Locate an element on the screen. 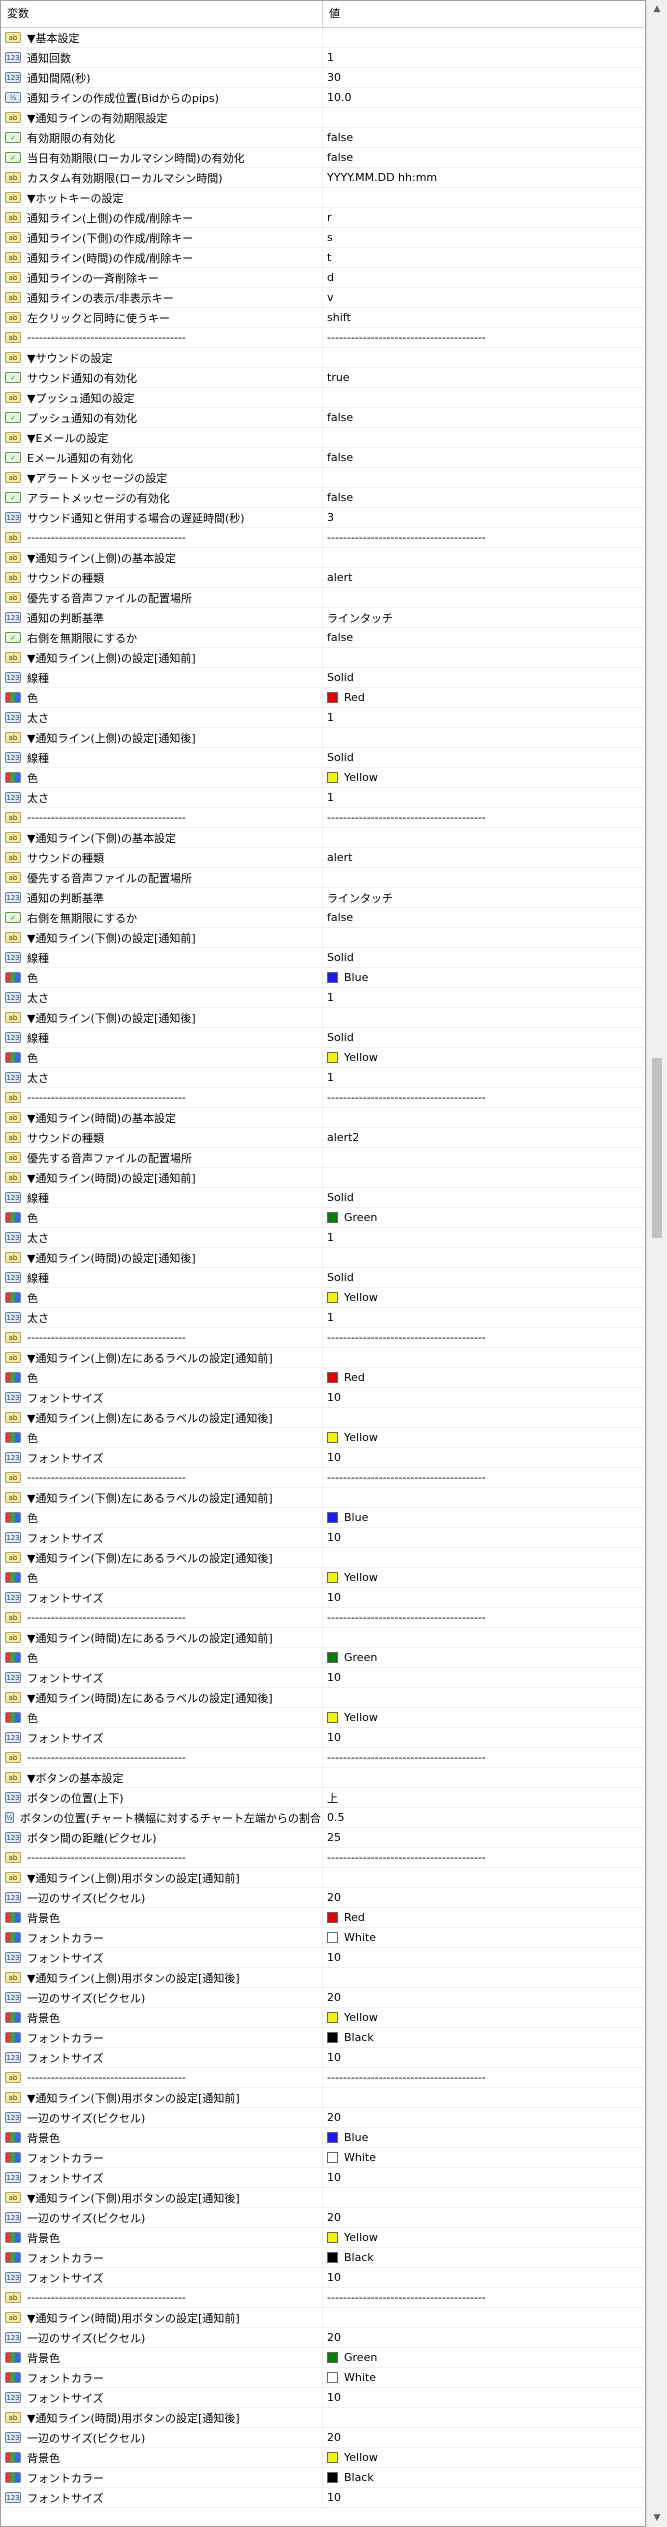 This screenshot has height=2527, width=667. parameter-row: ab 左クリックと同時に使うキー shift is located at coordinates (323, 318).